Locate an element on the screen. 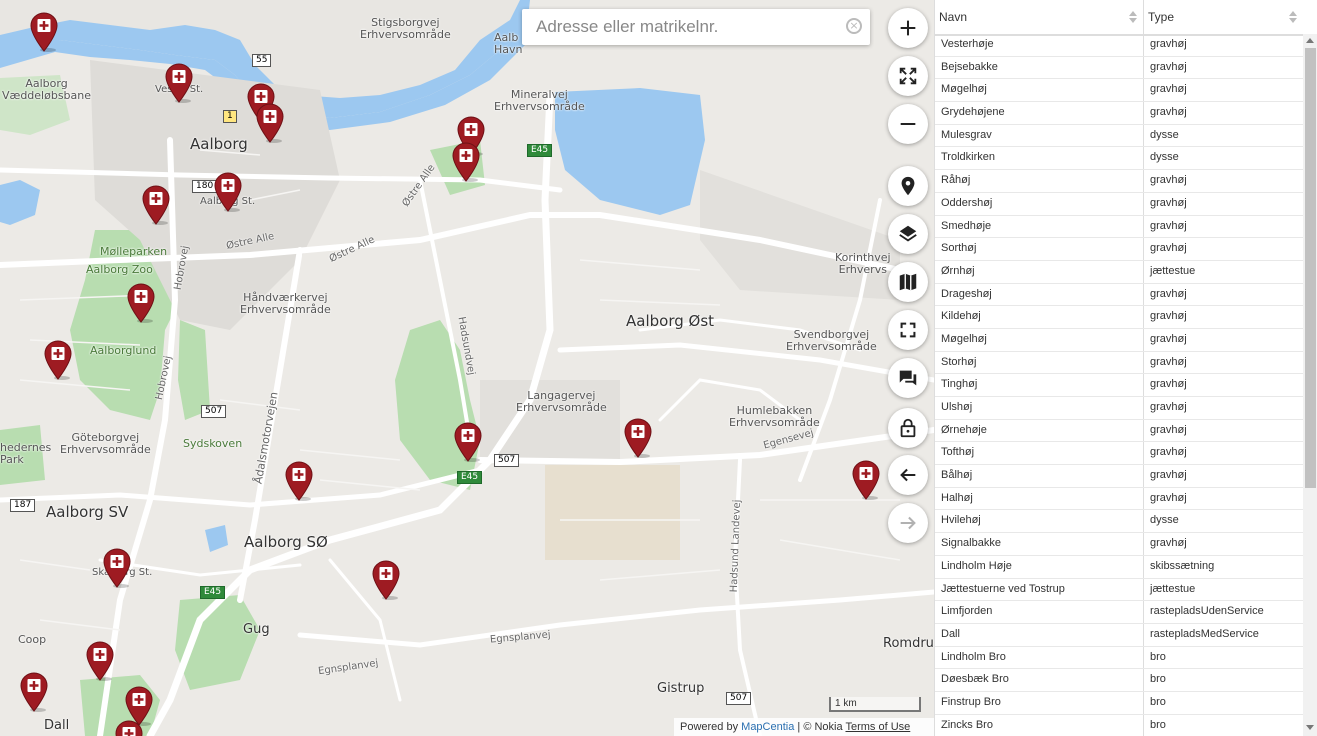 Image resolution: width=1317 pixels, height=736 pixels. town-label: Gug is located at coordinates (256, 629).